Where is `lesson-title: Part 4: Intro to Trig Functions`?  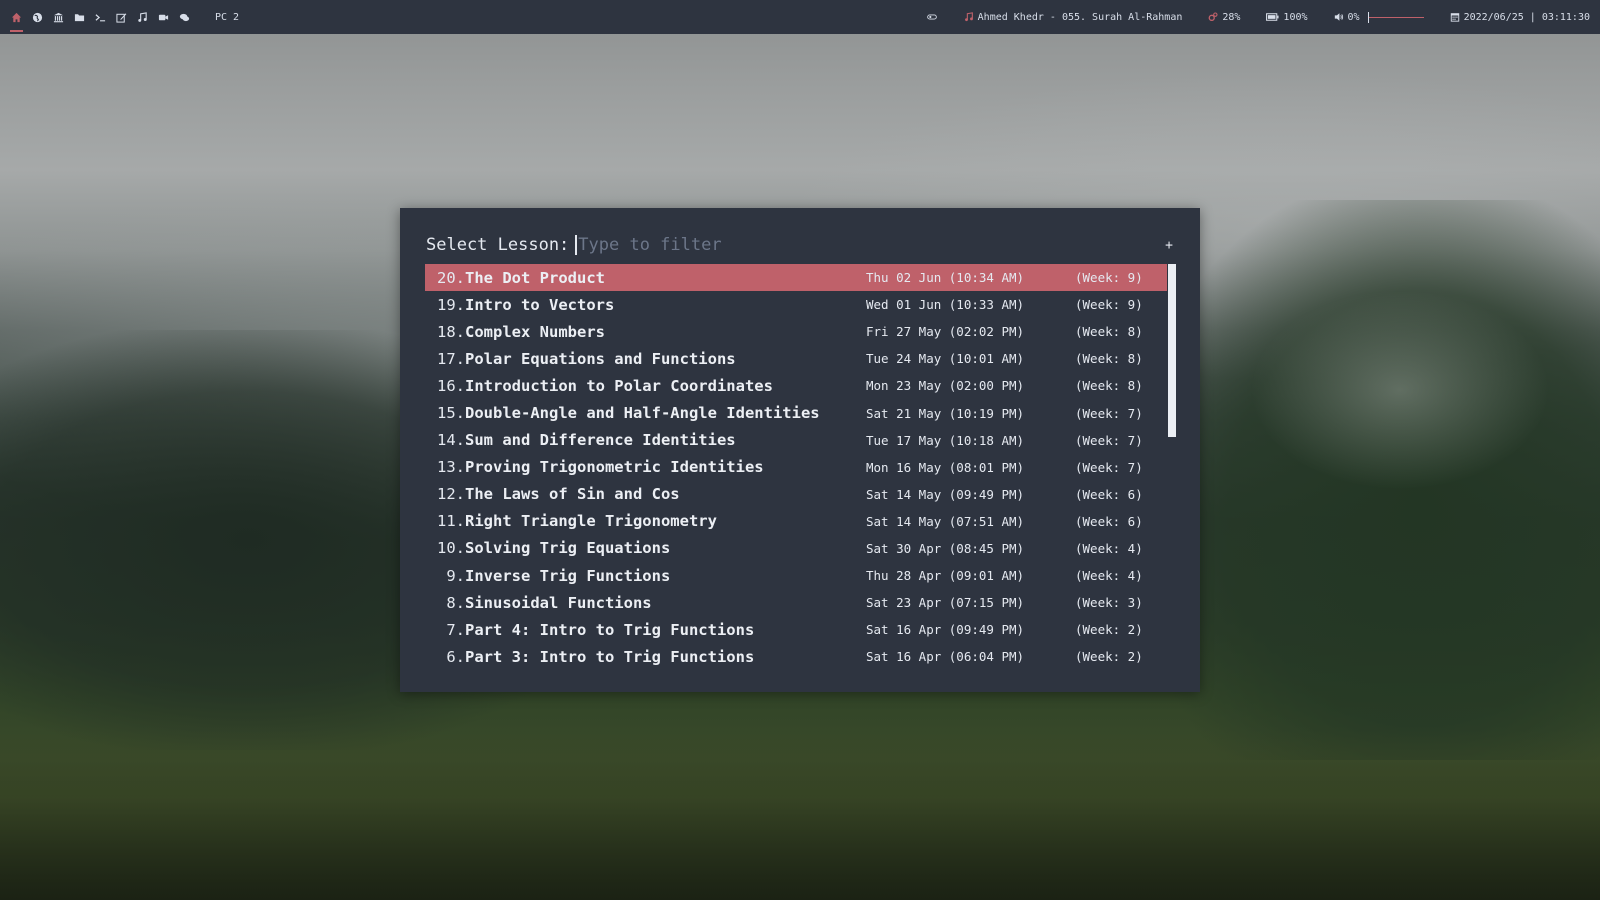 lesson-title: Part 4: Intro to Trig Functions is located at coordinates (610, 629).